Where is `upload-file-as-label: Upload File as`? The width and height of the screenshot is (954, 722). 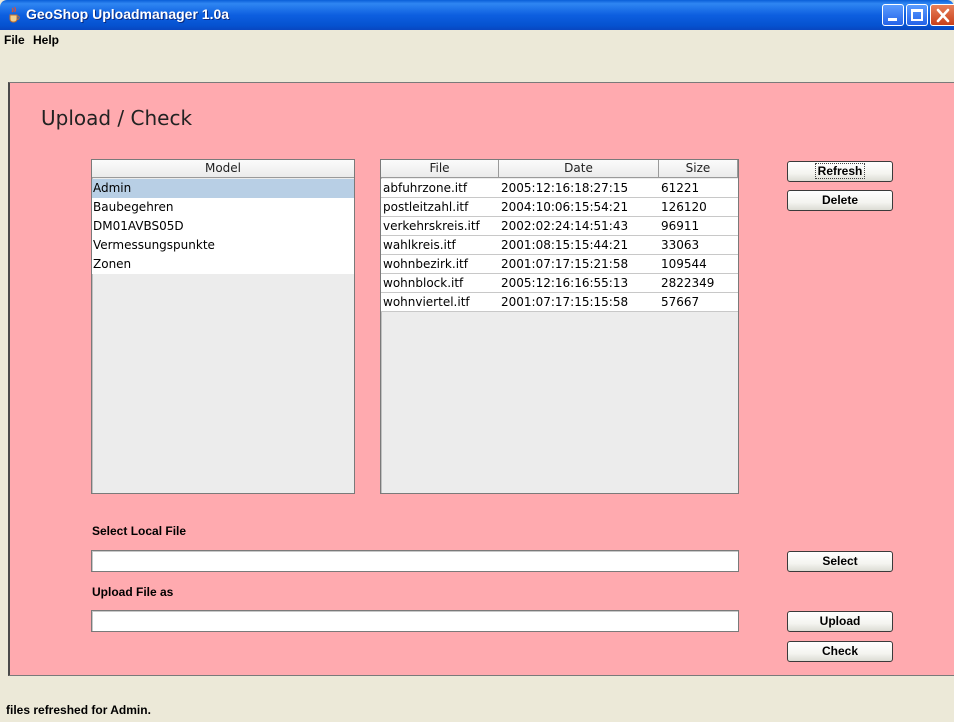
upload-file-as-label: Upload File as is located at coordinates (133, 592).